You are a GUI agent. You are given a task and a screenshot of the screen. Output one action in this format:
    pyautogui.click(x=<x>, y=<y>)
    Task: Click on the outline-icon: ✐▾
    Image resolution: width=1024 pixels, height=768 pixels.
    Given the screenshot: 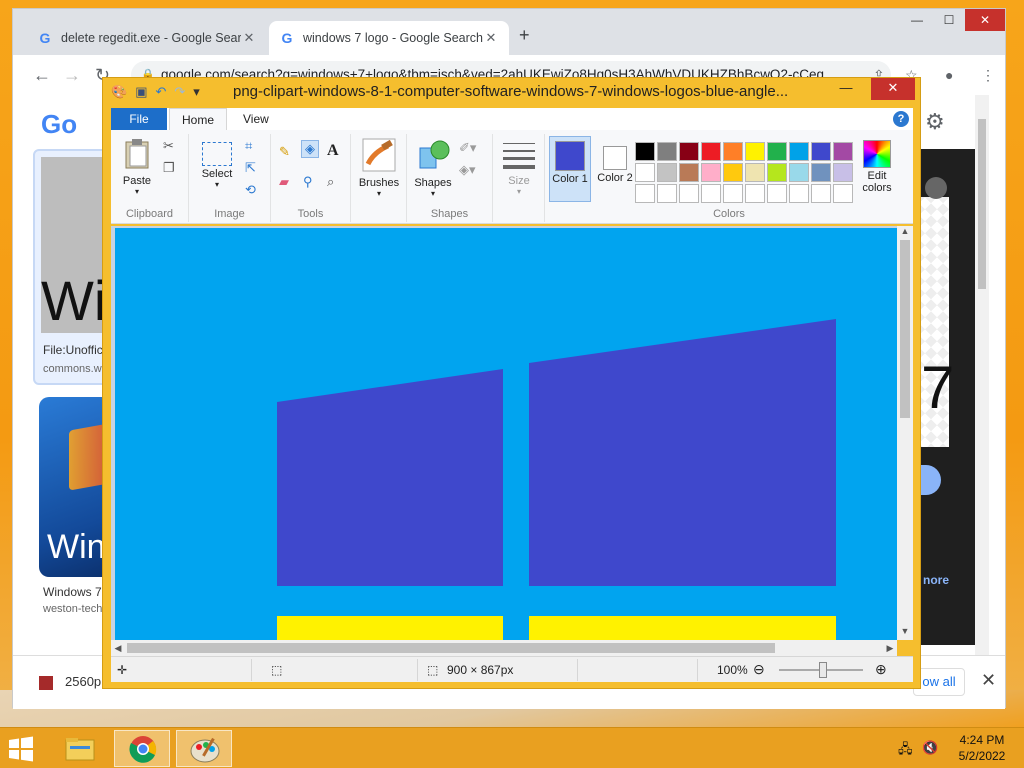 What is the action you would take?
    pyautogui.click(x=467, y=148)
    